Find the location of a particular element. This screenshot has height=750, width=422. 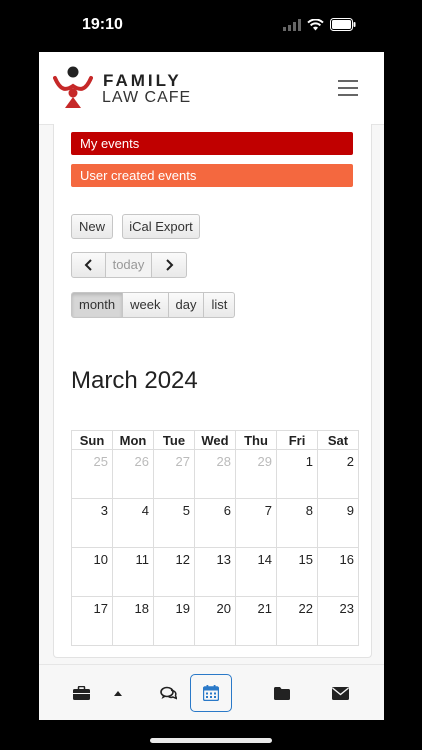

weekday-header: Sat is located at coordinates (338, 440).